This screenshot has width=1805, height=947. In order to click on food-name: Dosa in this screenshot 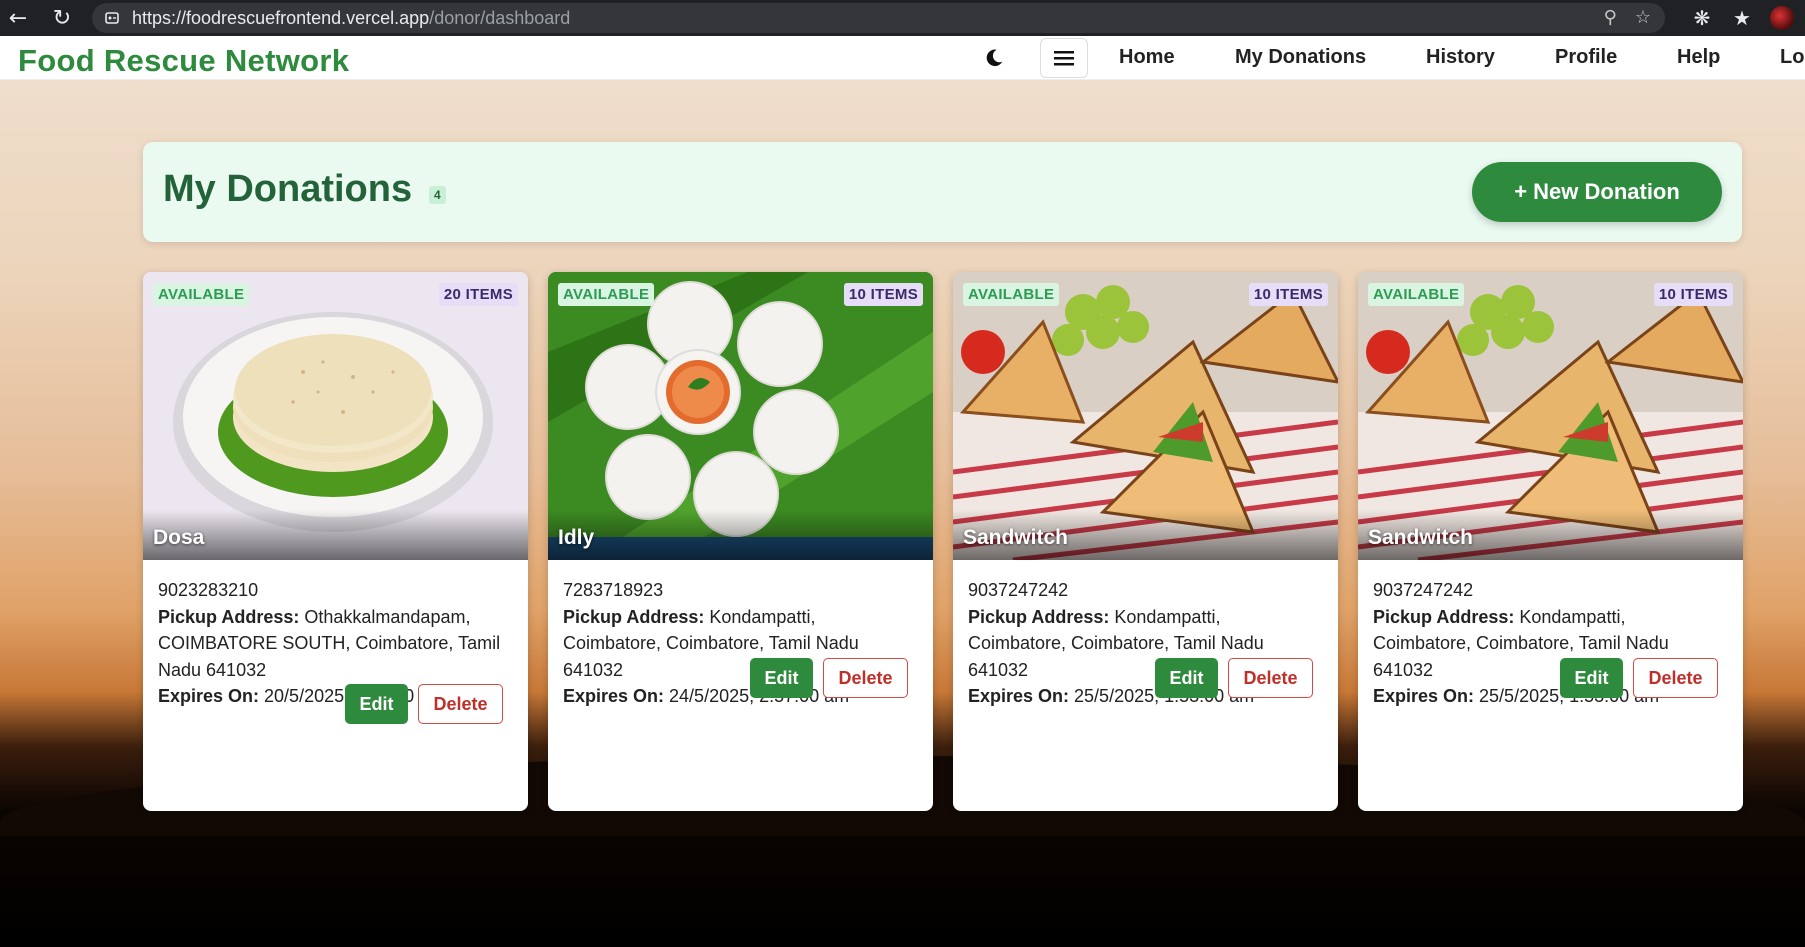, I will do `click(179, 537)`.